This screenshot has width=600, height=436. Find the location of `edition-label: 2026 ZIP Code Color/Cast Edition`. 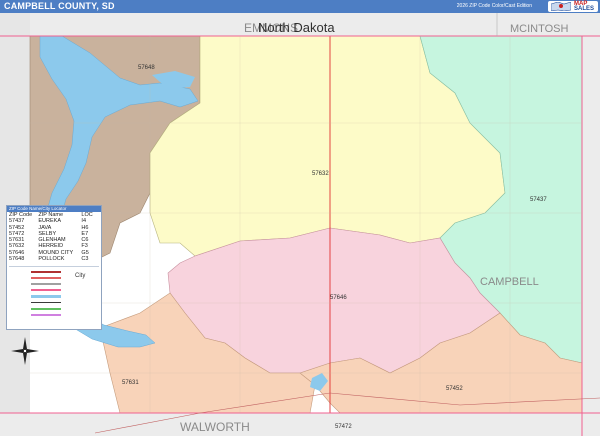

edition-label: 2026 ZIP Code Color/Cast Edition is located at coordinates (494, 6).